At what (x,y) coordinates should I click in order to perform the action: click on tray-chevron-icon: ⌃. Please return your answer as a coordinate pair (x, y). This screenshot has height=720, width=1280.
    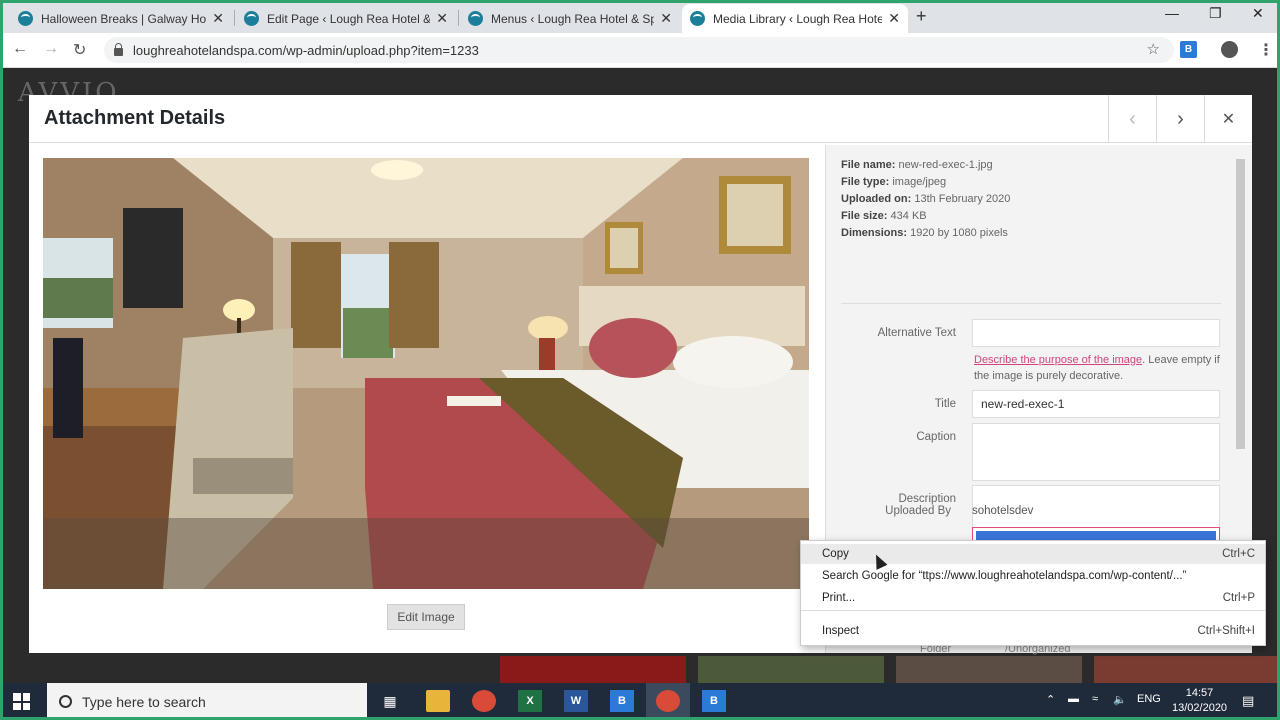
    Looking at the image, I should click on (1050, 699).